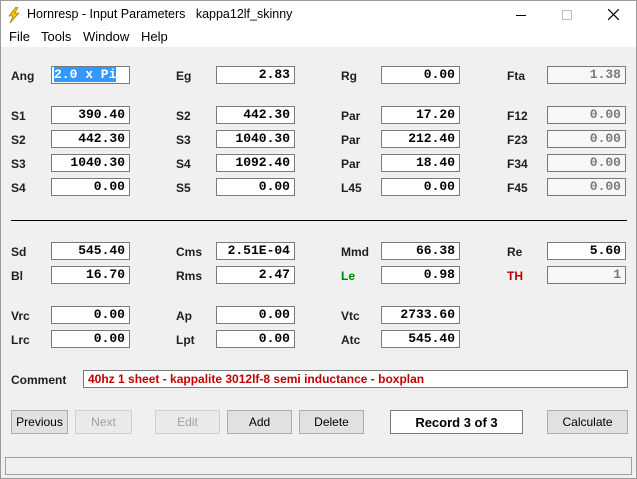 The width and height of the screenshot is (637, 479). Describe the element at coordinates (516, 76) in the screenshot. I see `label-fta: Fta` at that location.